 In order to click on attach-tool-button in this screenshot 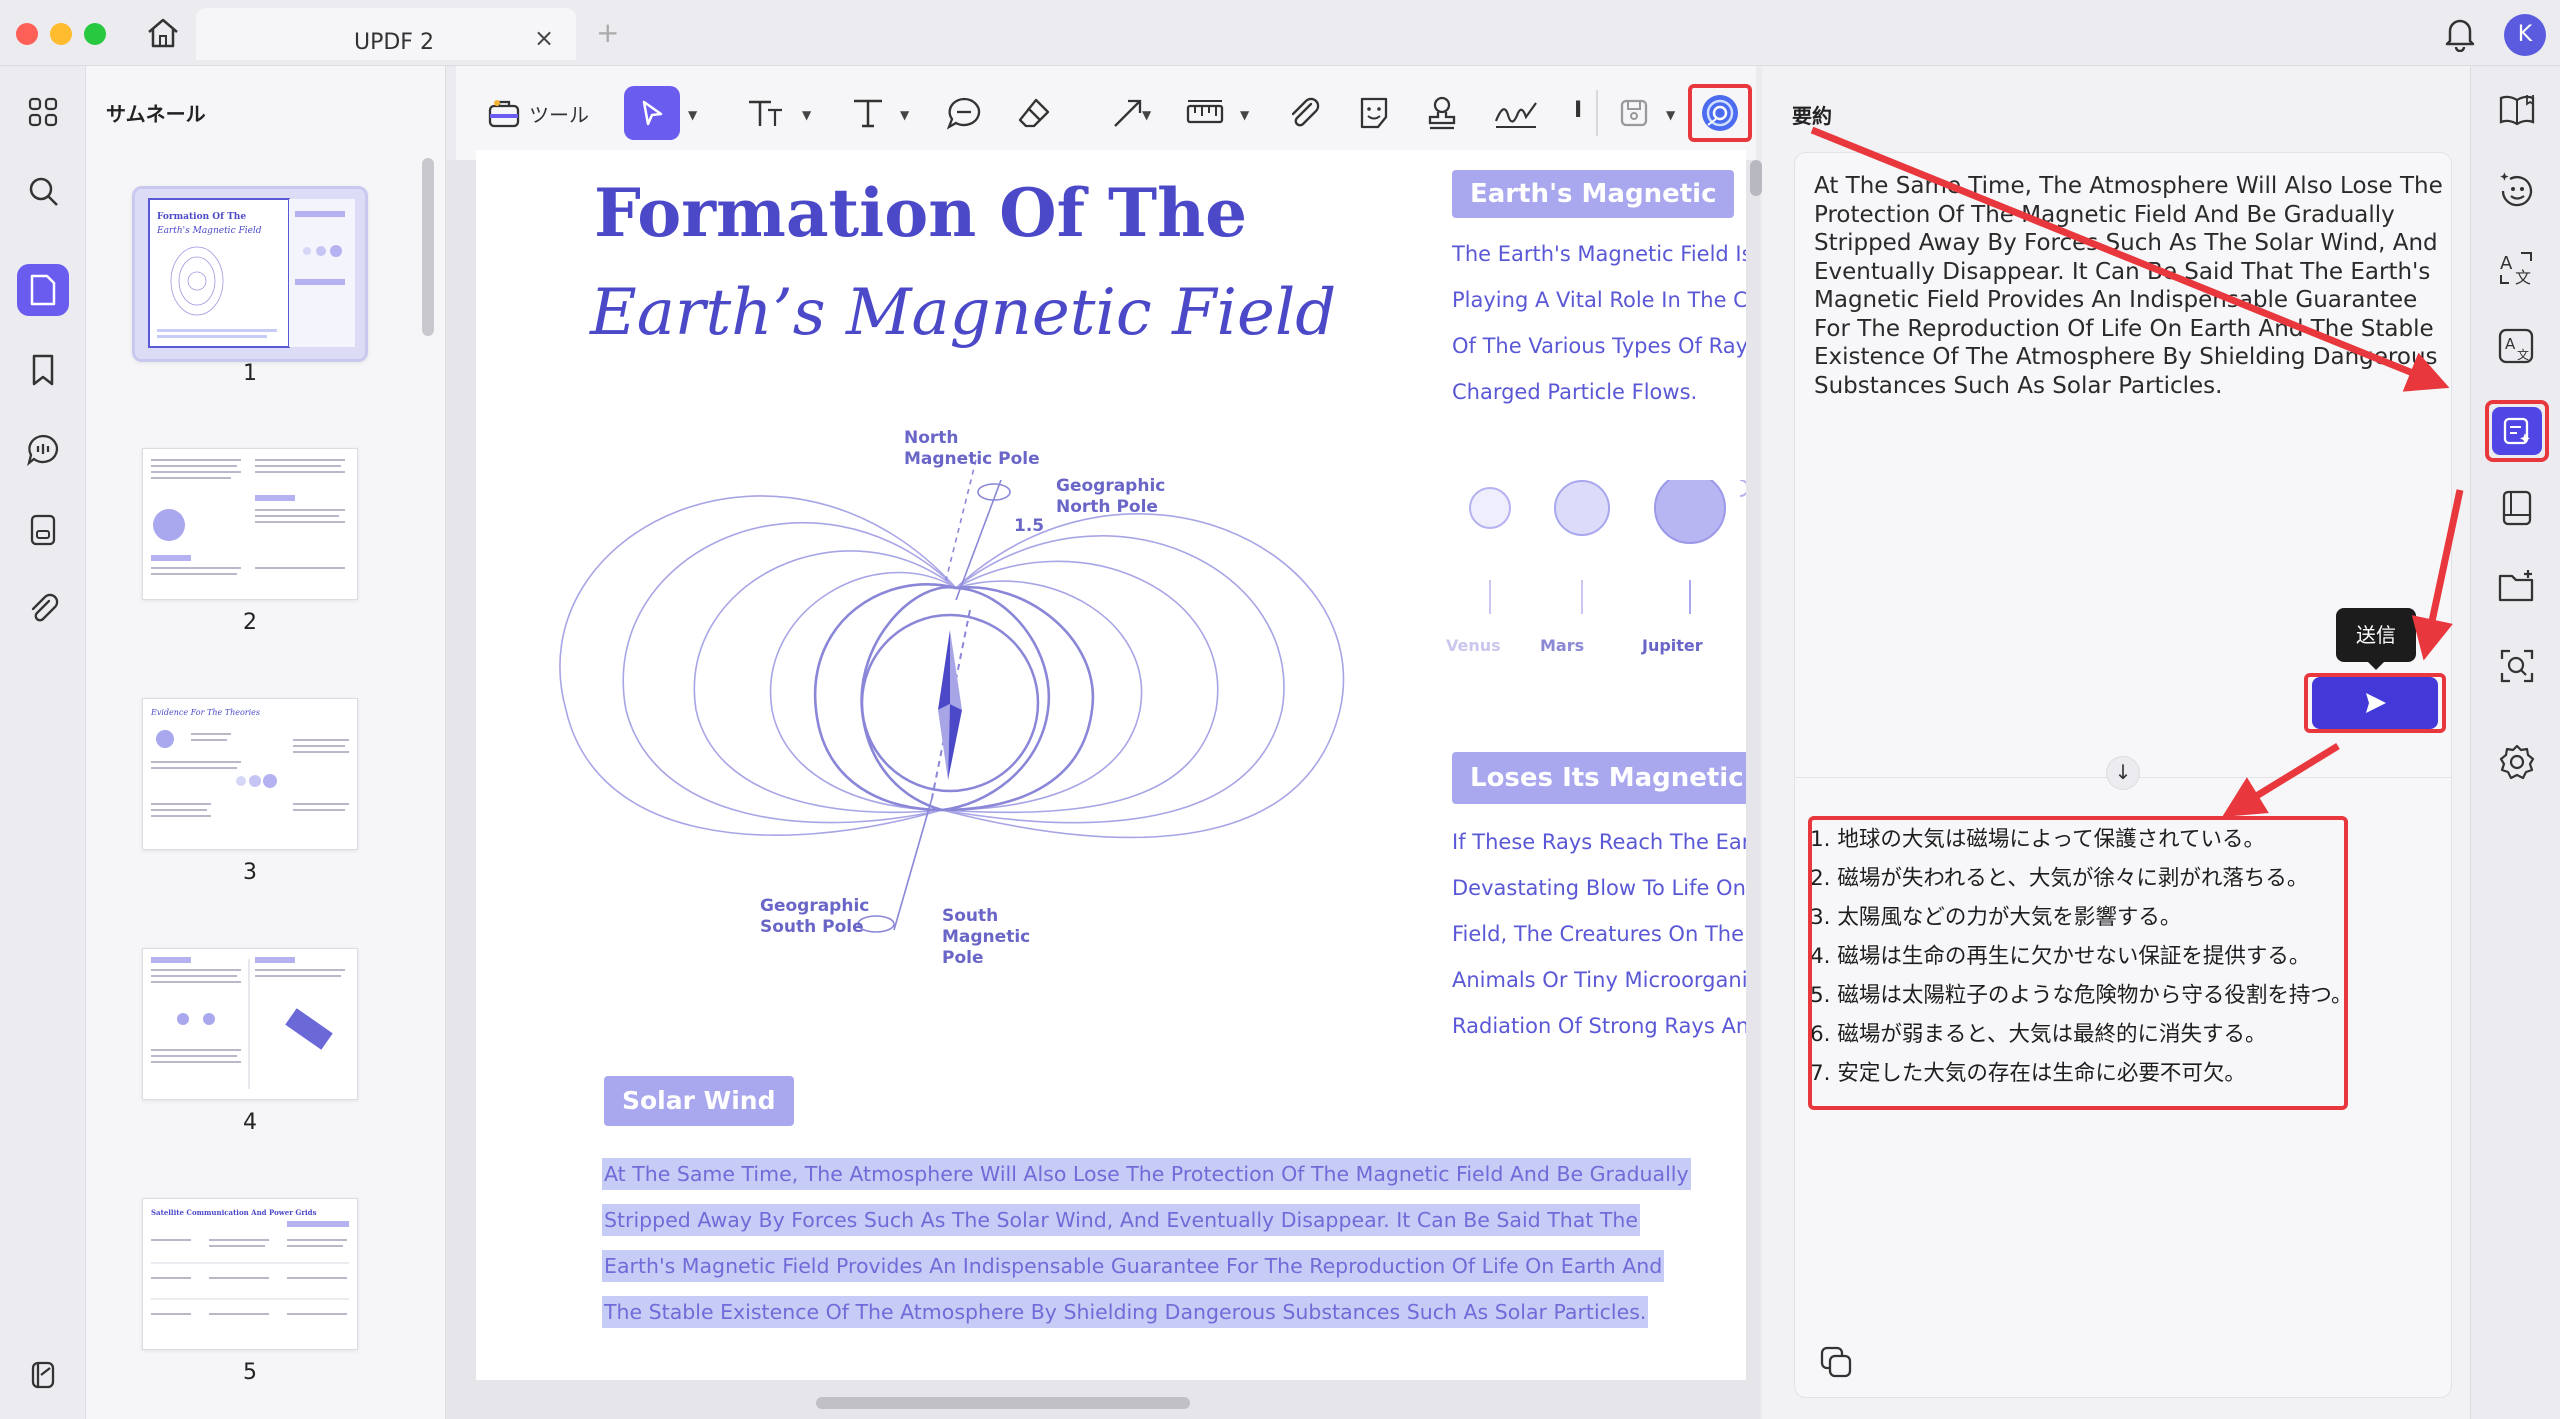, I will do `click(1304, 113)`.